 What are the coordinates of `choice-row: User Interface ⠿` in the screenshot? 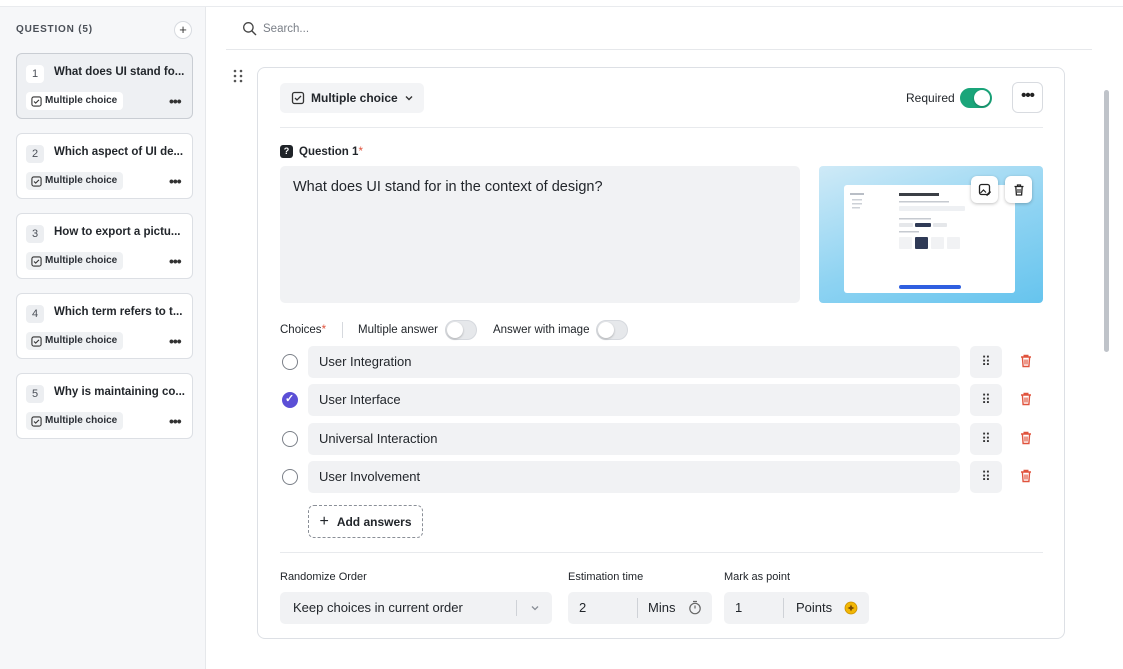 It's located at (661, 400).